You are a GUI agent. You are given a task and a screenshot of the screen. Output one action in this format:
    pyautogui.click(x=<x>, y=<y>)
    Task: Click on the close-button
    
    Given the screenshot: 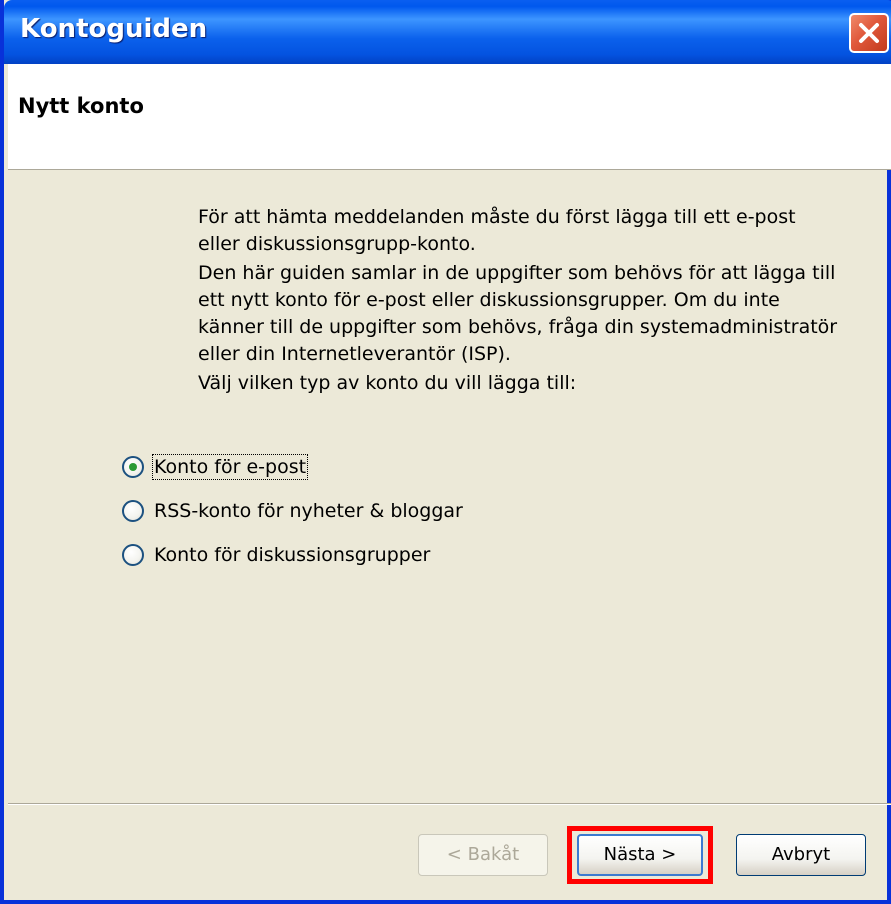 What is the action you would take?
    pyautogui.click(x=869, y=33)
    